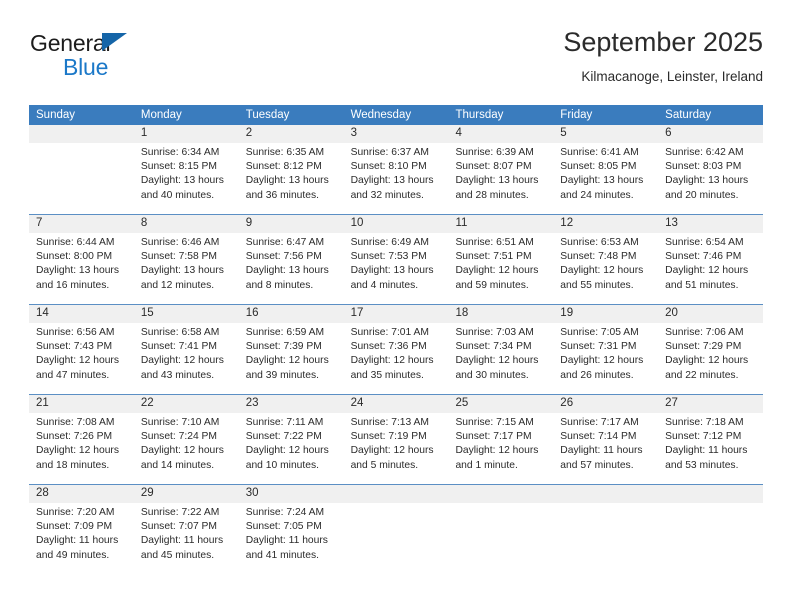 The height and width of the screenshot is (612, 792). Describe the element at coordinates (75, 512) in the screenshot. I see `sunrise-time: Sunrise: 7:20 AM` at that location.